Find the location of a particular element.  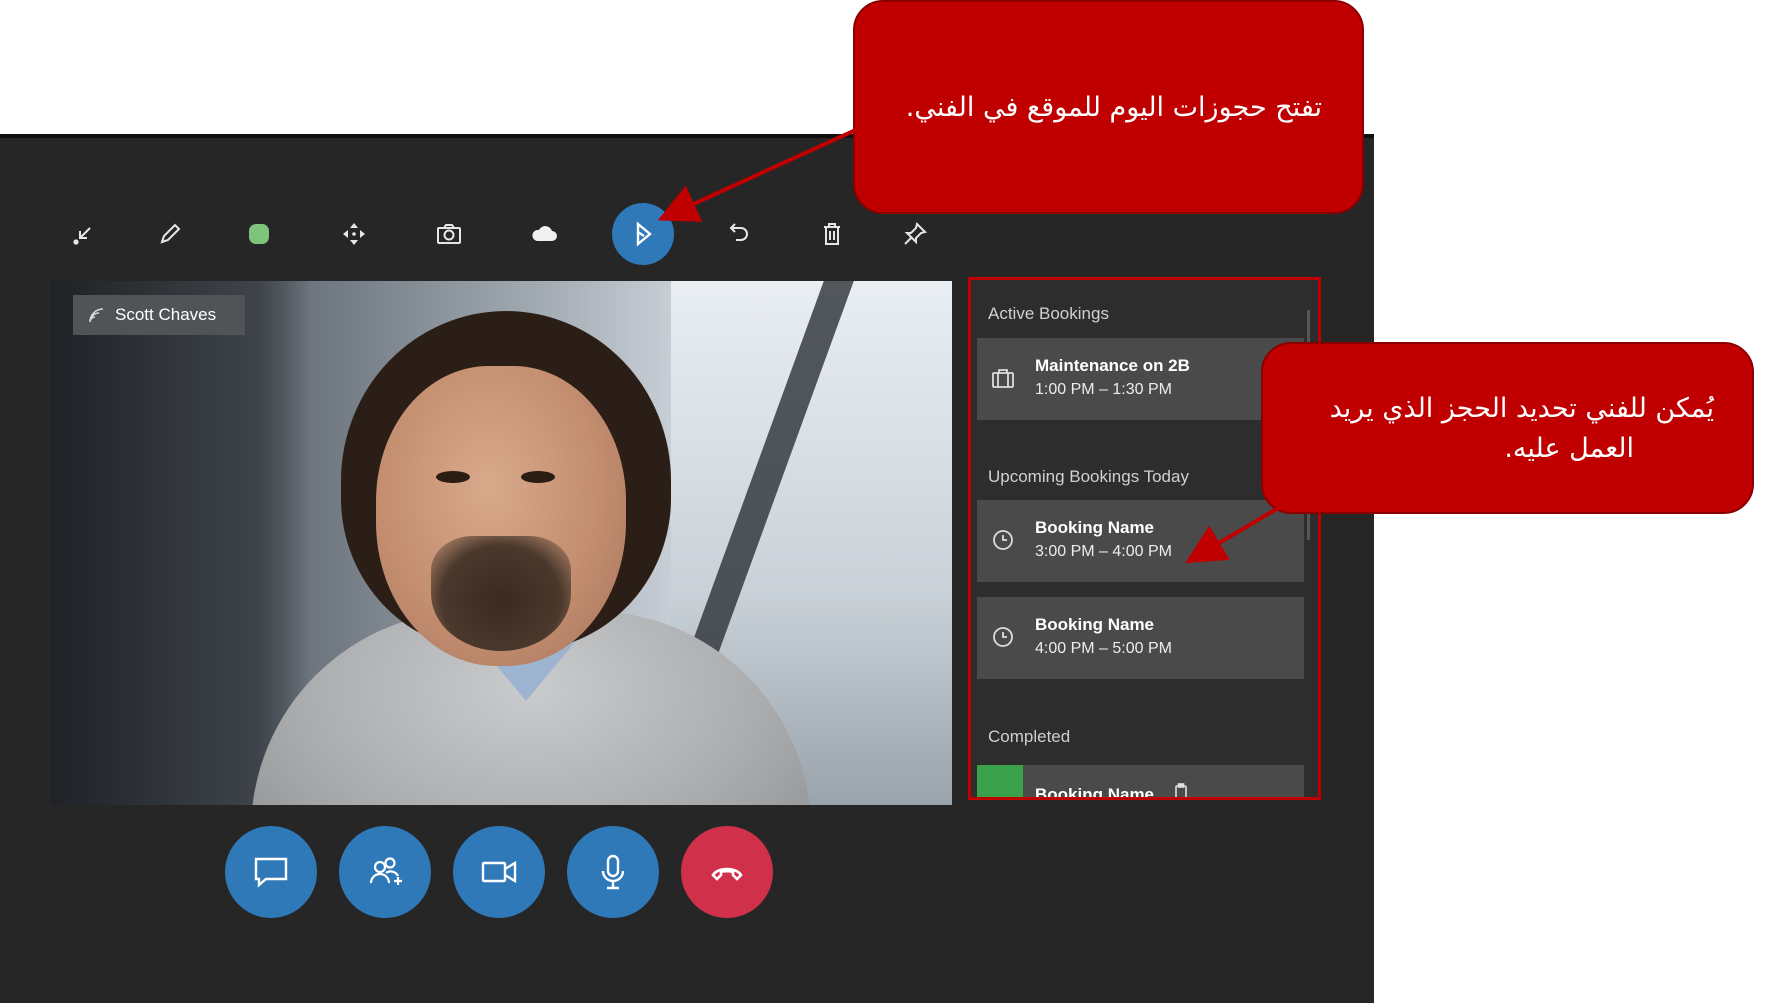

participant-name-tag: Scott Chaves is located at coordinates (159, 315).